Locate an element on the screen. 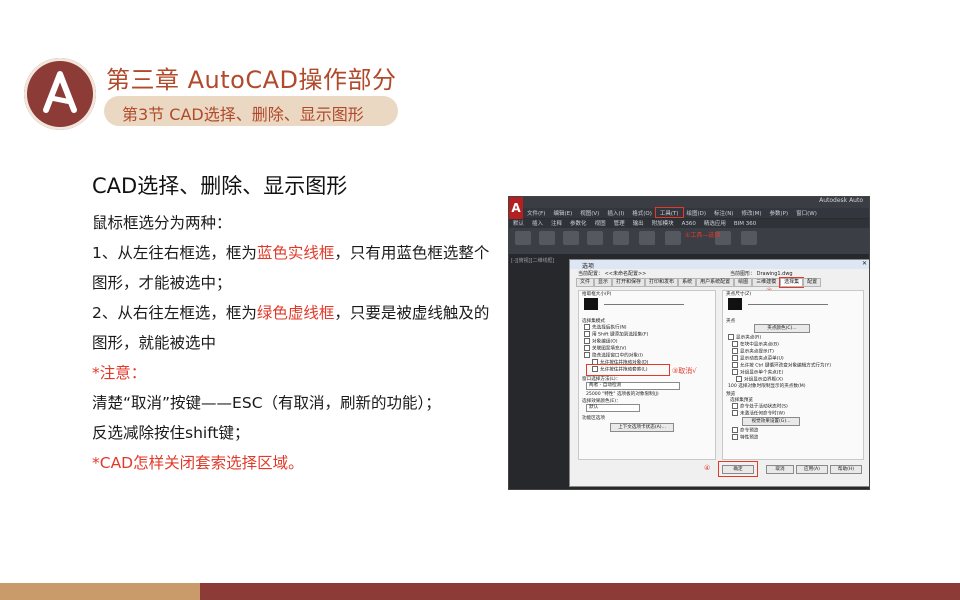 Image resolution: width=960 pixels, height=600 pixels. viewport-label: [-][俯视][二维线框] is located at coordinates (533, 260).